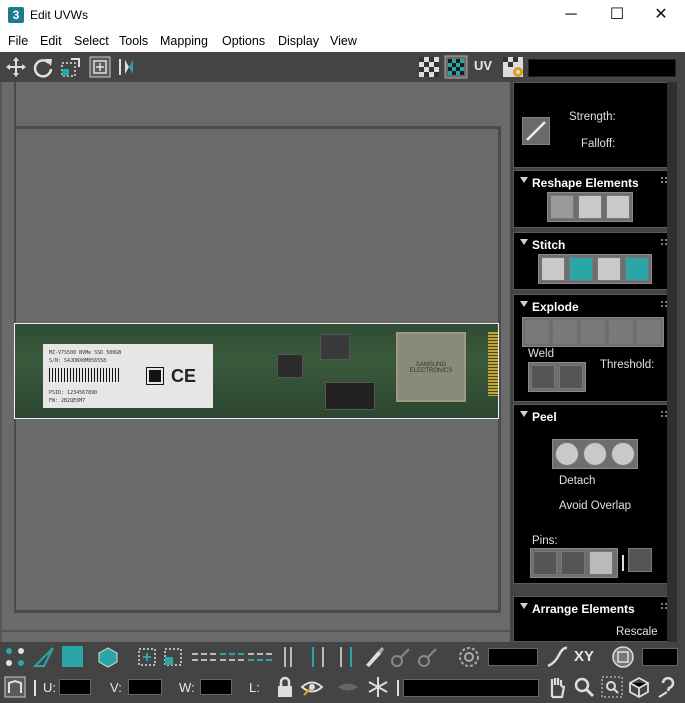 This screenshot has width=685, height=703. Describe the element at coordinates (637, 632) in the screenshot. I see `rescale-label: Rescale` at that location.